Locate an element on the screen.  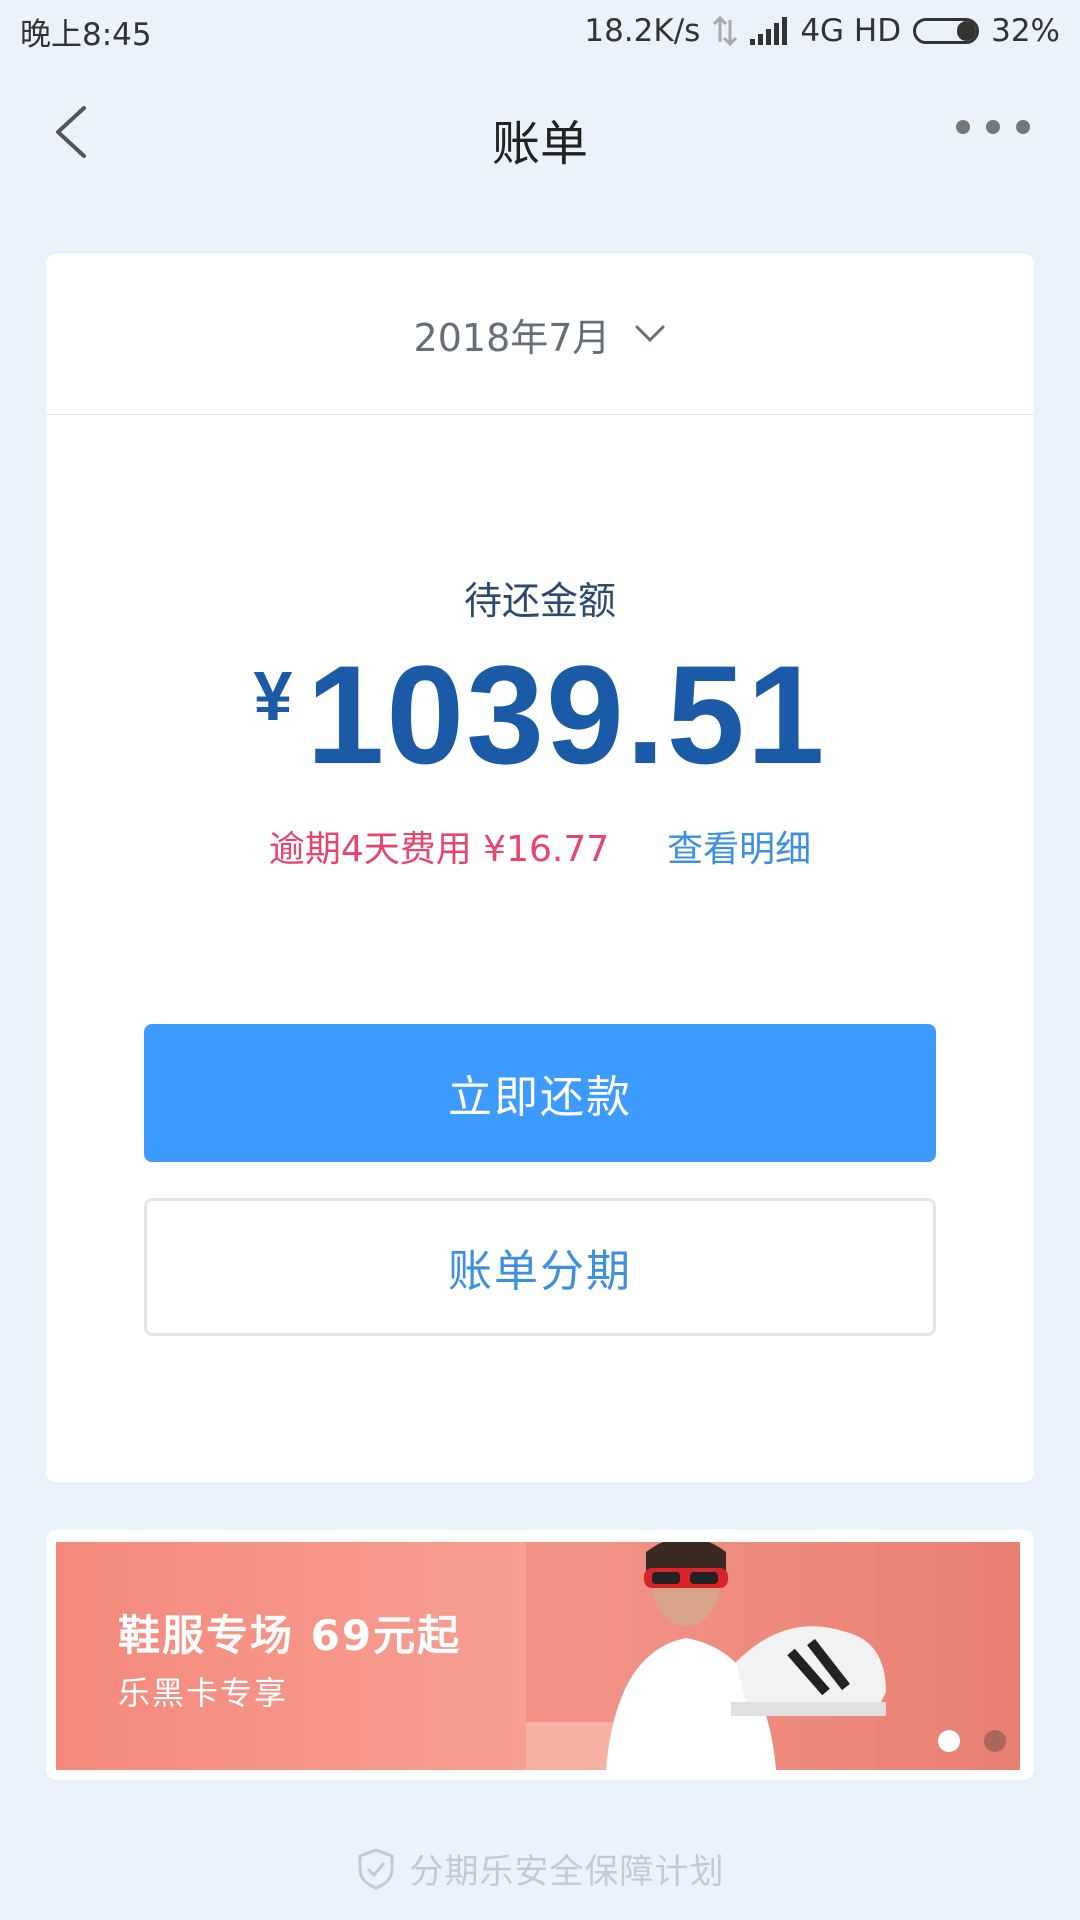
chevron-down-icon is located at coordinates (650, 334).